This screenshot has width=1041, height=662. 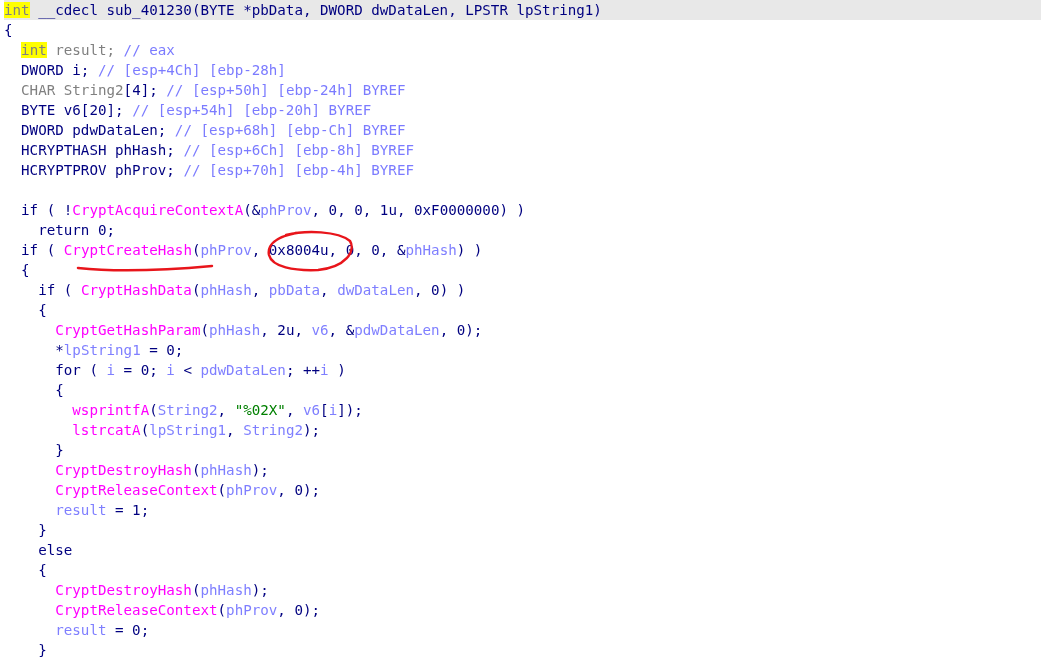 What do you see at coordinates (217, 410) in the screenshot?
I see `code-line: wsprintfA(String2, "%02X", v6[i]);` at bounding box center [217, 410].